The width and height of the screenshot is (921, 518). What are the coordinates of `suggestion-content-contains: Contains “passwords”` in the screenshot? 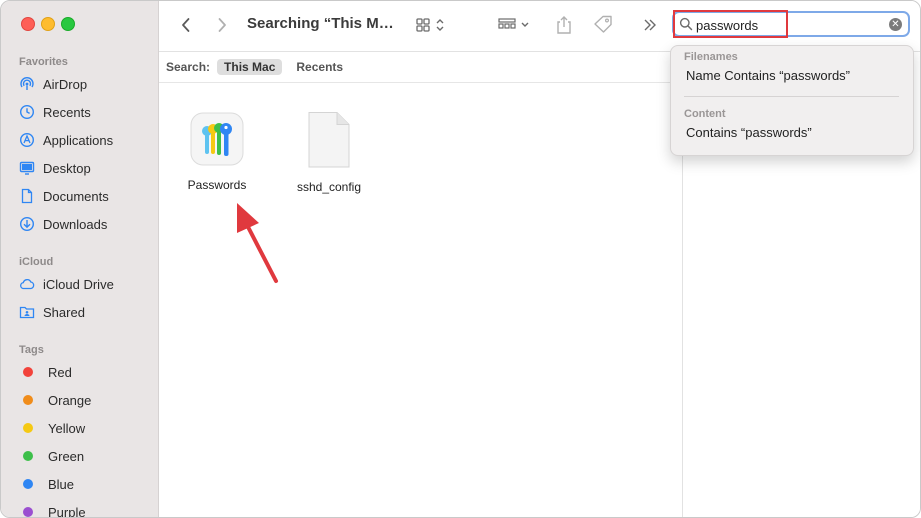 It's located at (749, 132).